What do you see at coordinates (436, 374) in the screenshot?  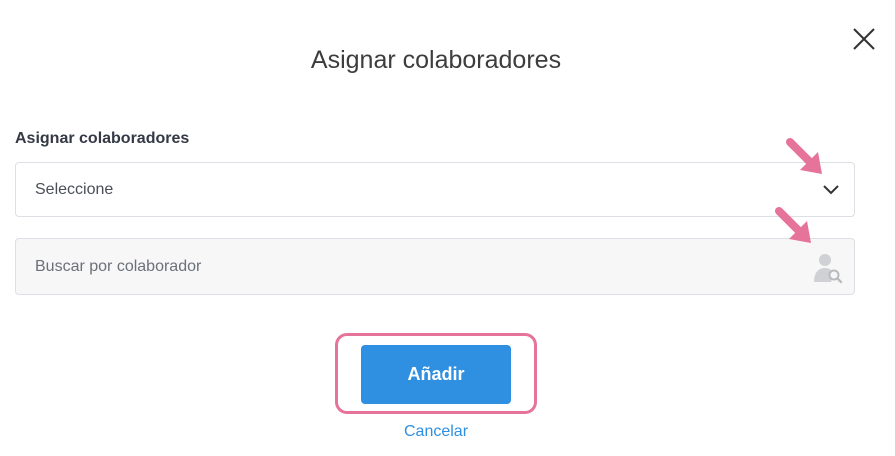 I see `add-button: Añadir` at bounding box center [436, 374].